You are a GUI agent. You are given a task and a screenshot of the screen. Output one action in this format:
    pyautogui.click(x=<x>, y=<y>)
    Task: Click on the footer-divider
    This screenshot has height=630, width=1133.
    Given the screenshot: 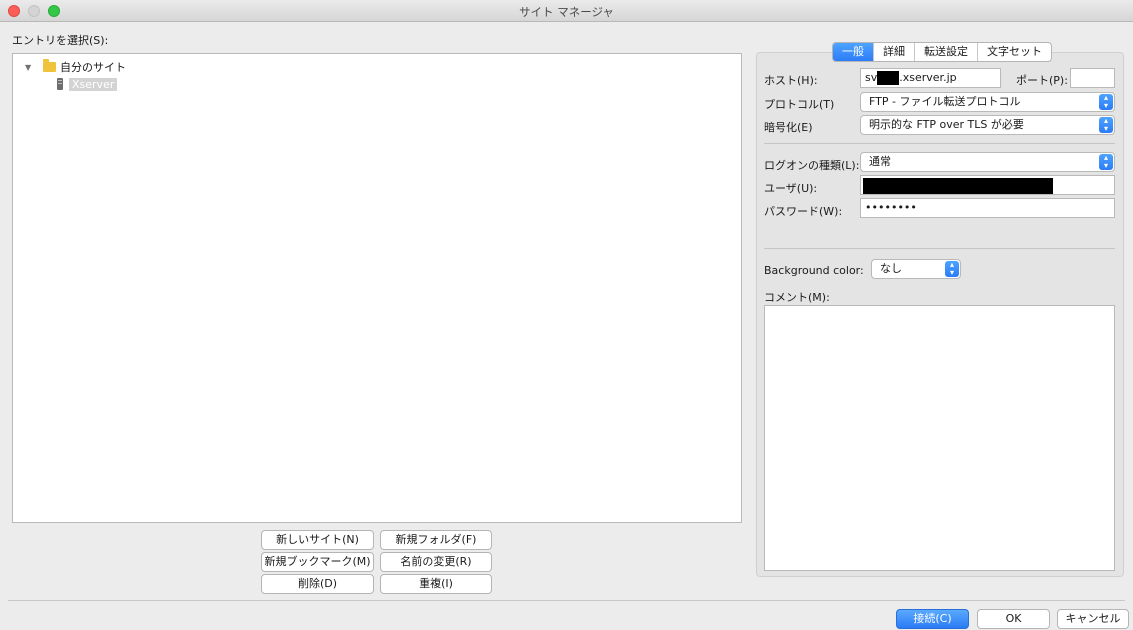 What is the action you would take?
    pyautogui.click(x=566, y=600)
    